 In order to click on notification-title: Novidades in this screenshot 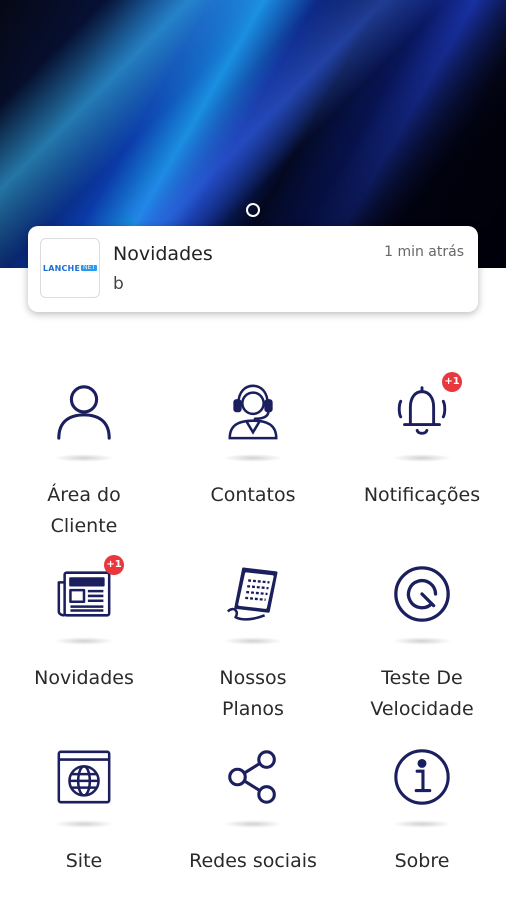, I will do `click(163, 254)`.